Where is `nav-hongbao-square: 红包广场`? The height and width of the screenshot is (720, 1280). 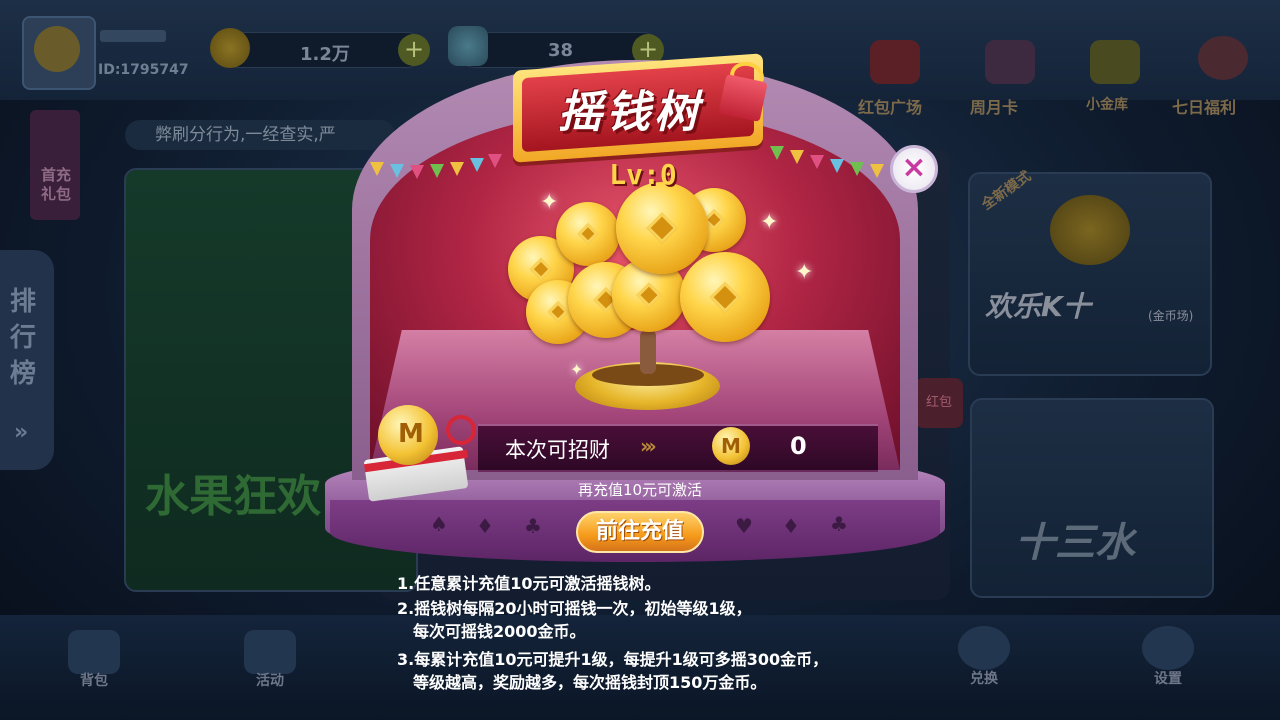 nav-hongbao-square: 红包广场 is located at coordinates (890, 106).